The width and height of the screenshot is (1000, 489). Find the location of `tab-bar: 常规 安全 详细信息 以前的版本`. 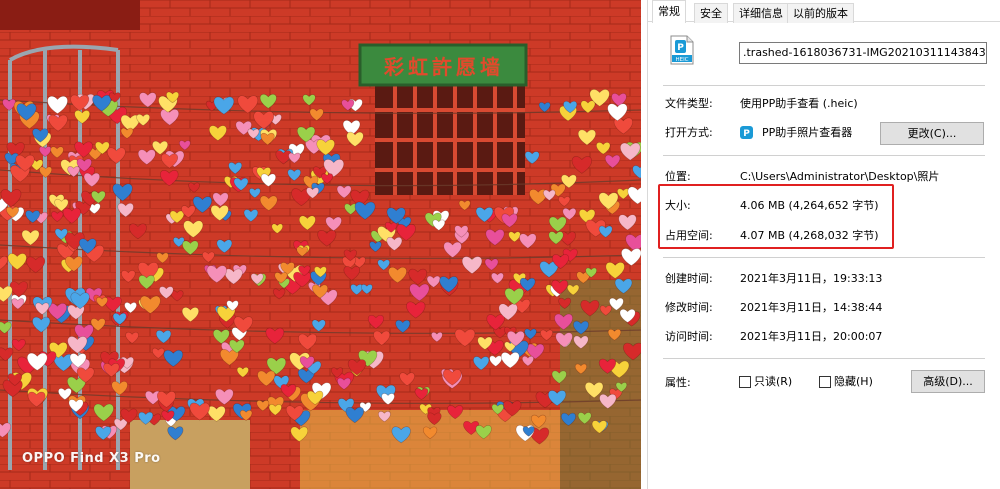

tab-bar: 常规 安全 详细信息 以前的版本 is located at coordinates (824, 11).